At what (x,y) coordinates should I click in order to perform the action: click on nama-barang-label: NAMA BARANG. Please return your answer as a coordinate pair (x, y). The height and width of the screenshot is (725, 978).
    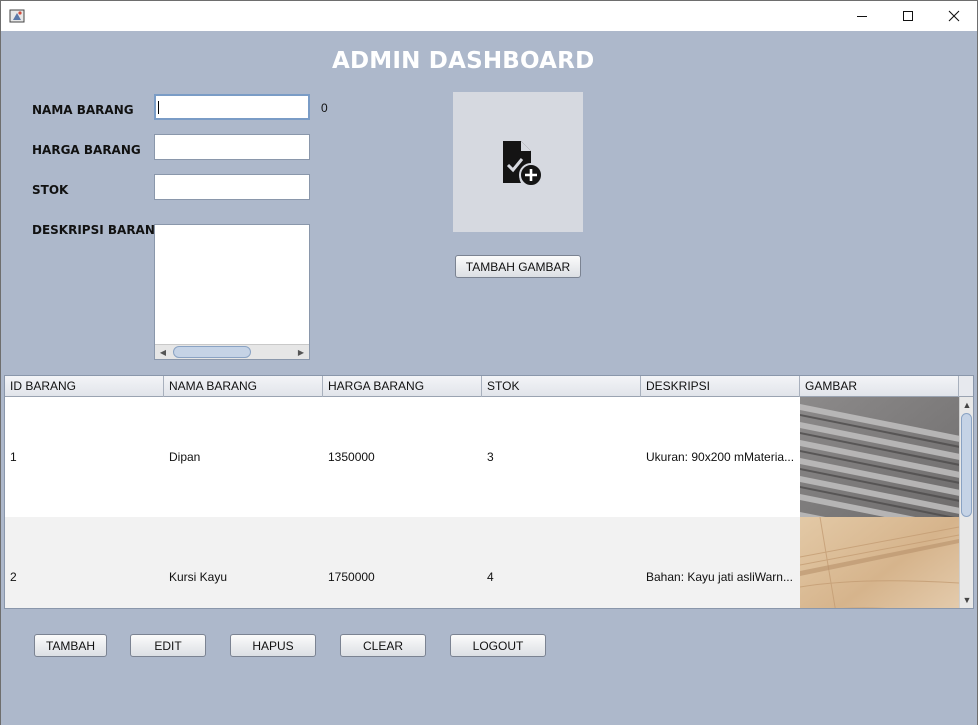
    Looking at the image, I should click on (83, 110).